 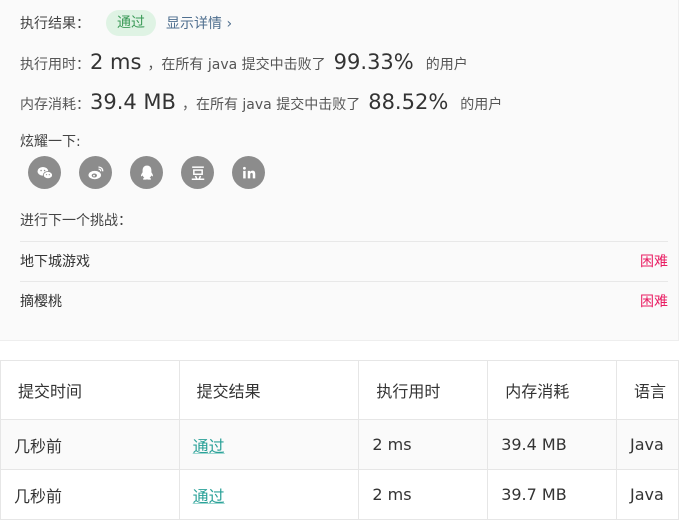 I want to click on cell-memory: 39.7 MB, so click(x=552, y=494).